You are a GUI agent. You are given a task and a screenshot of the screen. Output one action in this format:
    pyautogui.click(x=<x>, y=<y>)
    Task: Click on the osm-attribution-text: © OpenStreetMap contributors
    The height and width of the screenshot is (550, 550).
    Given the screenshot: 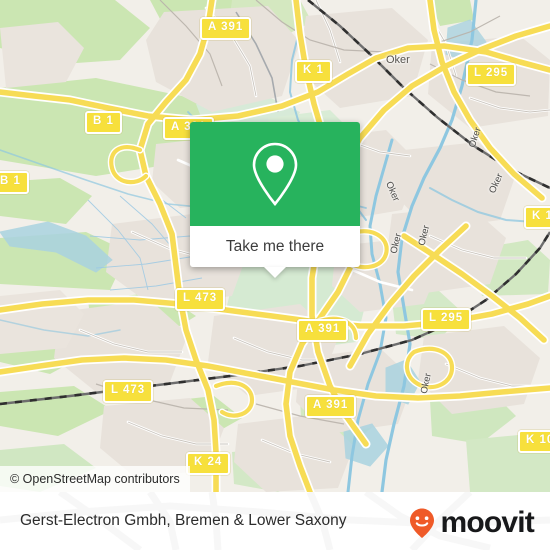 What is the action you would take?
    pyautogui.click(x=95, y=479)
    